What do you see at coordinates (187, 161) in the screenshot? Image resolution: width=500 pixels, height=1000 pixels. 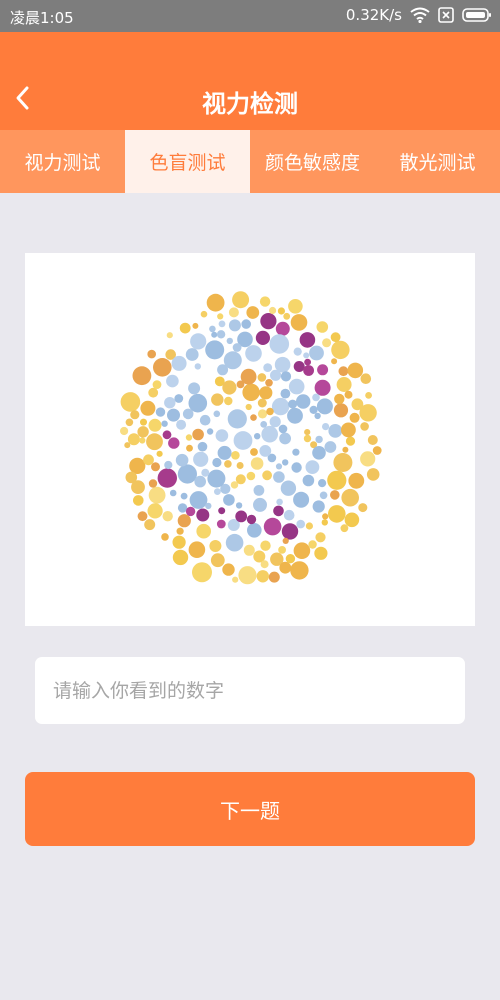 I see `tab-color-blind-test: 色盲测试` at bounding box center [187, 161].